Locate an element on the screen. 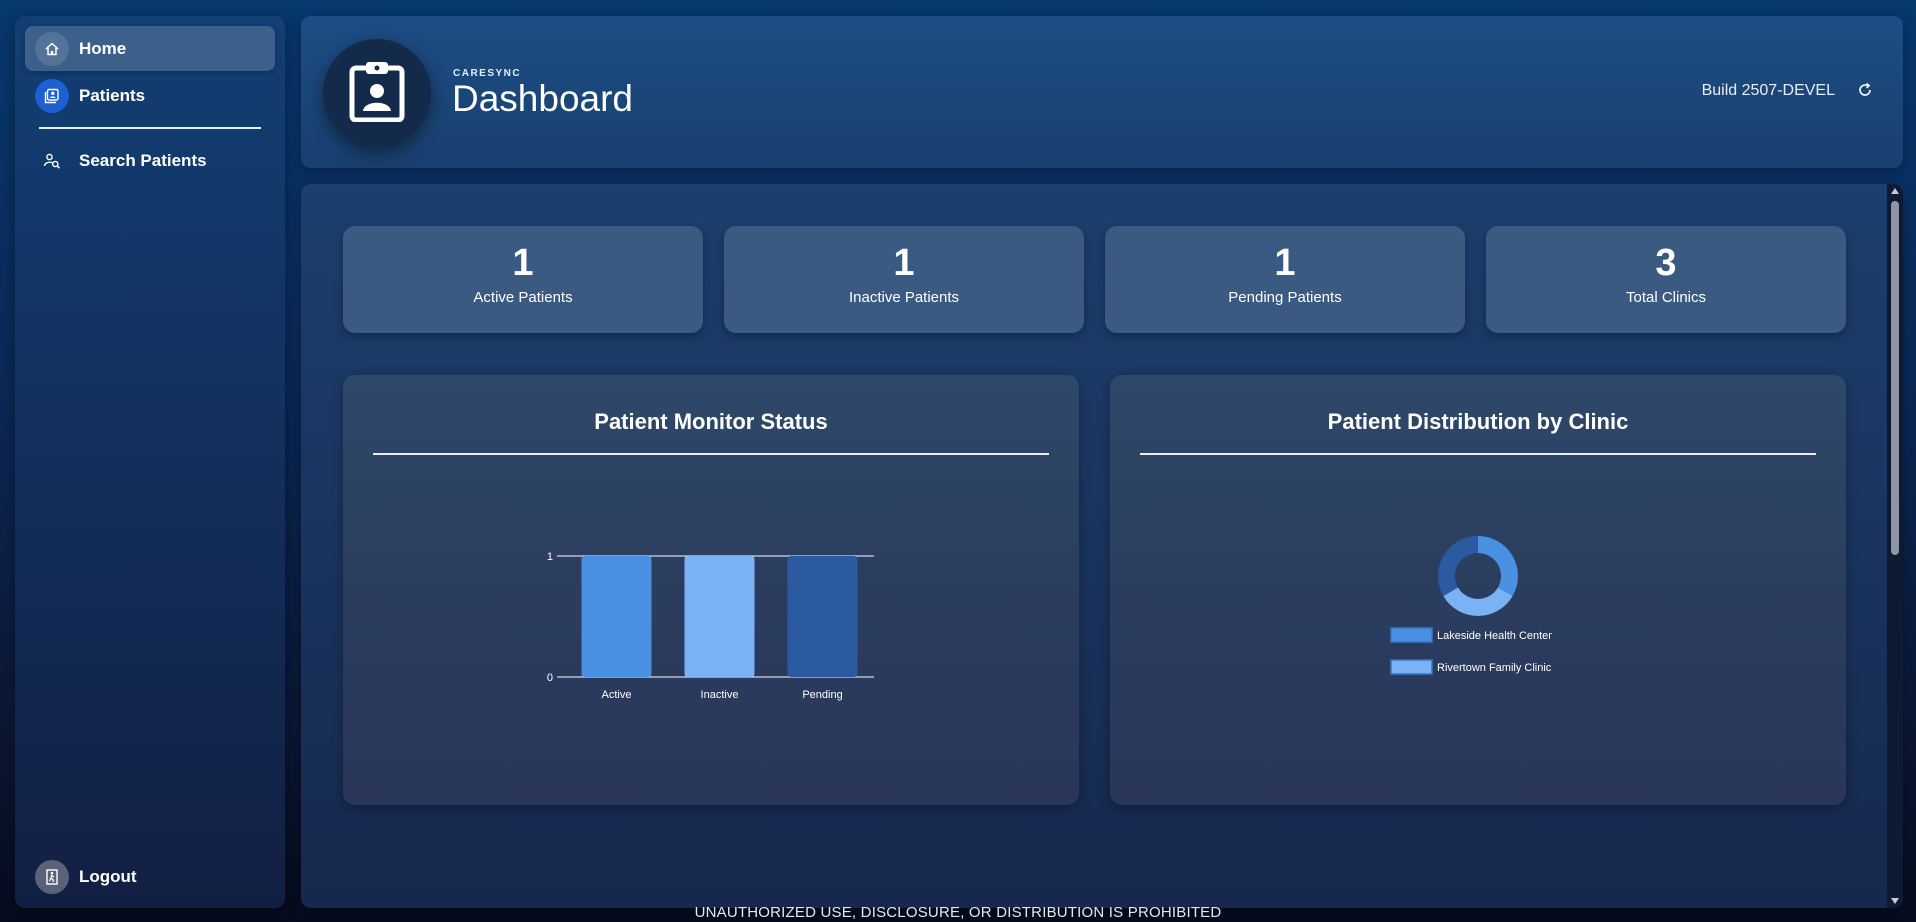 The height and width of the screenshot is (922, 1916). stat-label: Active Patients is located at coordinates (523, 297).